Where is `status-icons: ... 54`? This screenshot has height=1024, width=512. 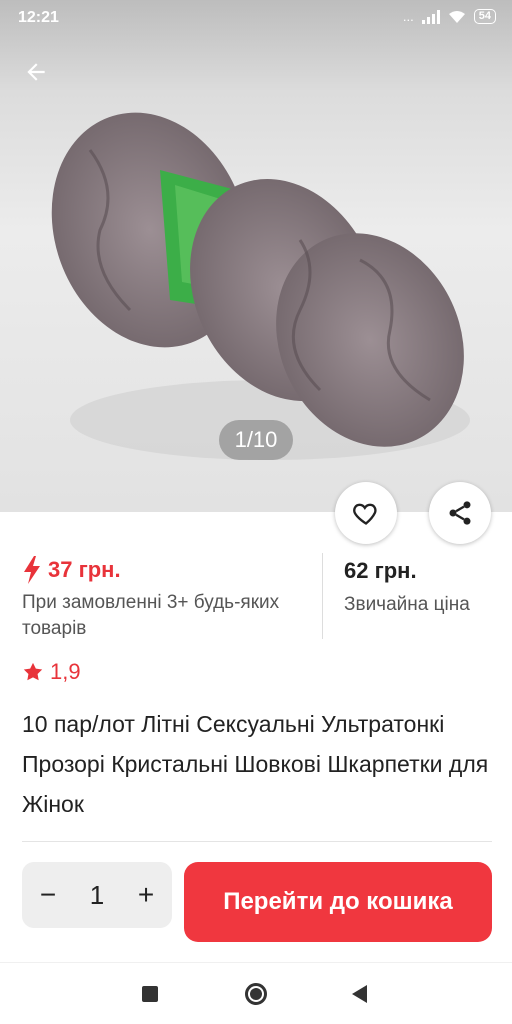
status-icons: ... 54 is located at coordinates (449, 16).